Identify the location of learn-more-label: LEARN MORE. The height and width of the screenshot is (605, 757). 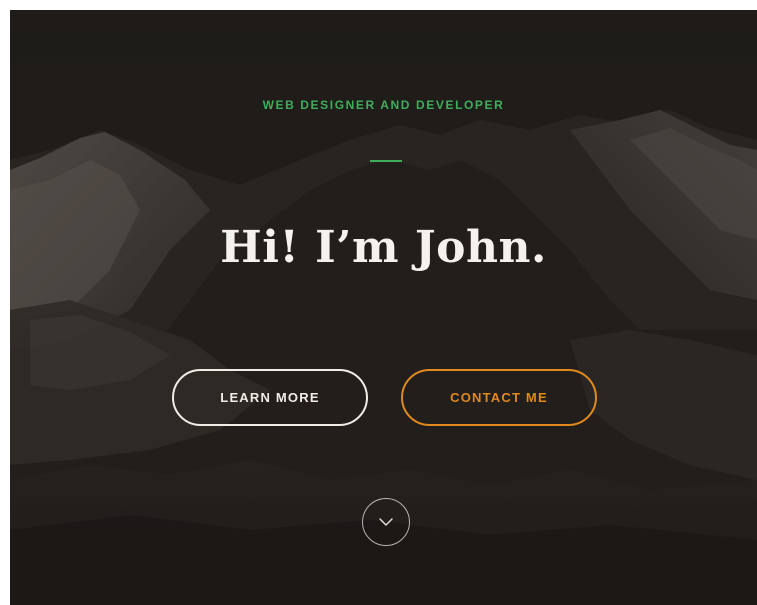
(270, 397).